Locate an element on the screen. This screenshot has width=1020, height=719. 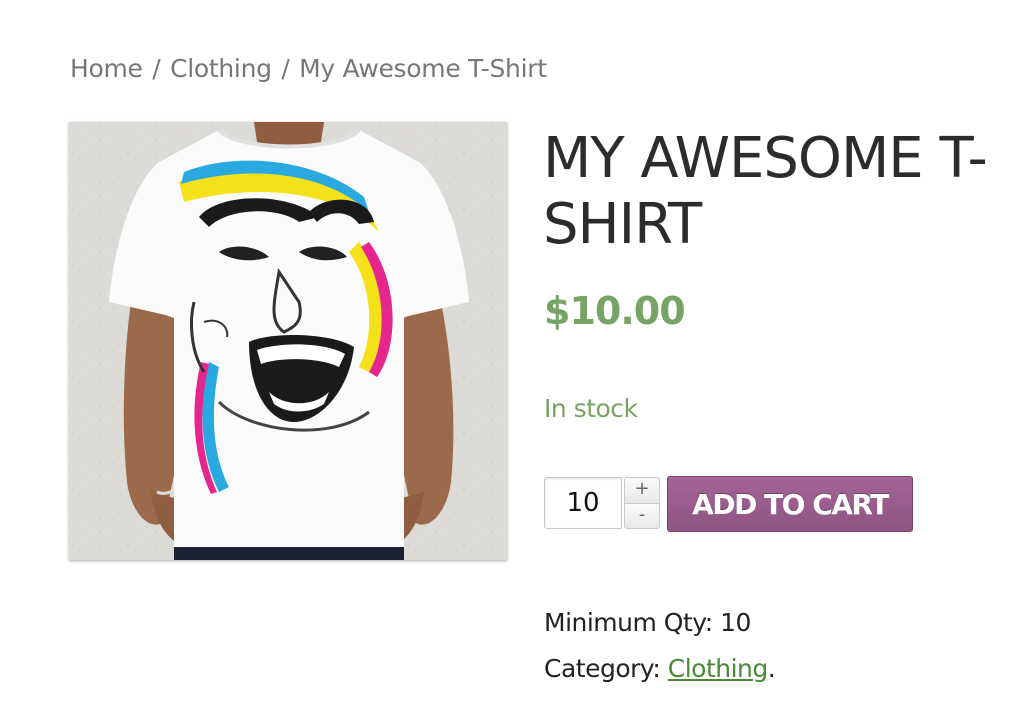
category-line: Category: Clothing. is located at coordinates (660, 669).